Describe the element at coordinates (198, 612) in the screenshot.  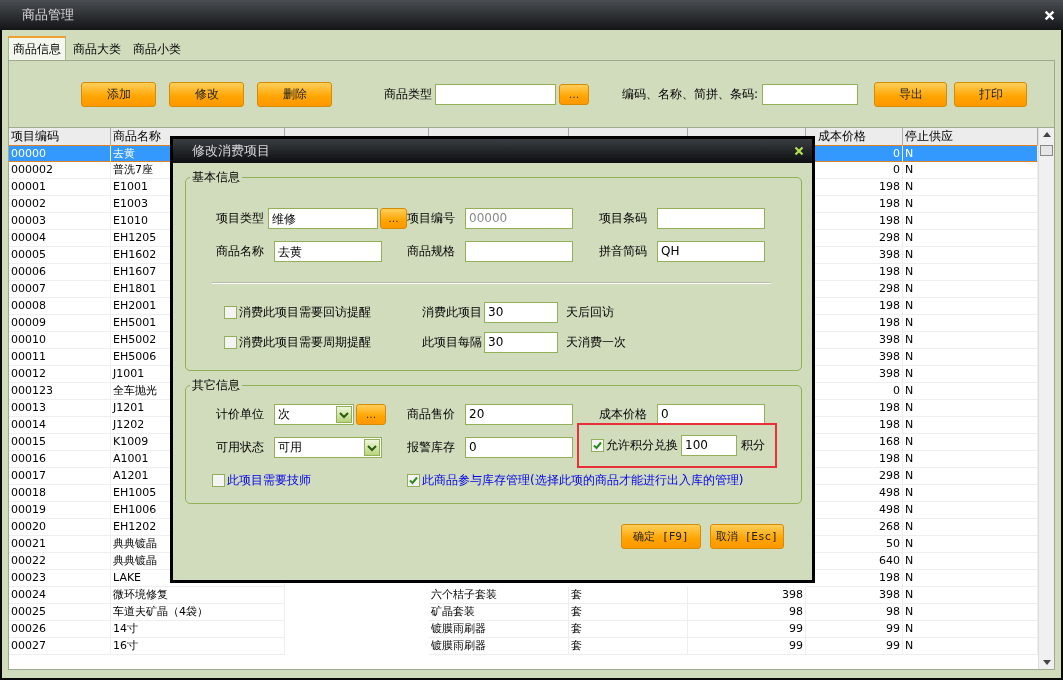
I see `table-cell: 车道夫矿晶（4袋）` at that location.